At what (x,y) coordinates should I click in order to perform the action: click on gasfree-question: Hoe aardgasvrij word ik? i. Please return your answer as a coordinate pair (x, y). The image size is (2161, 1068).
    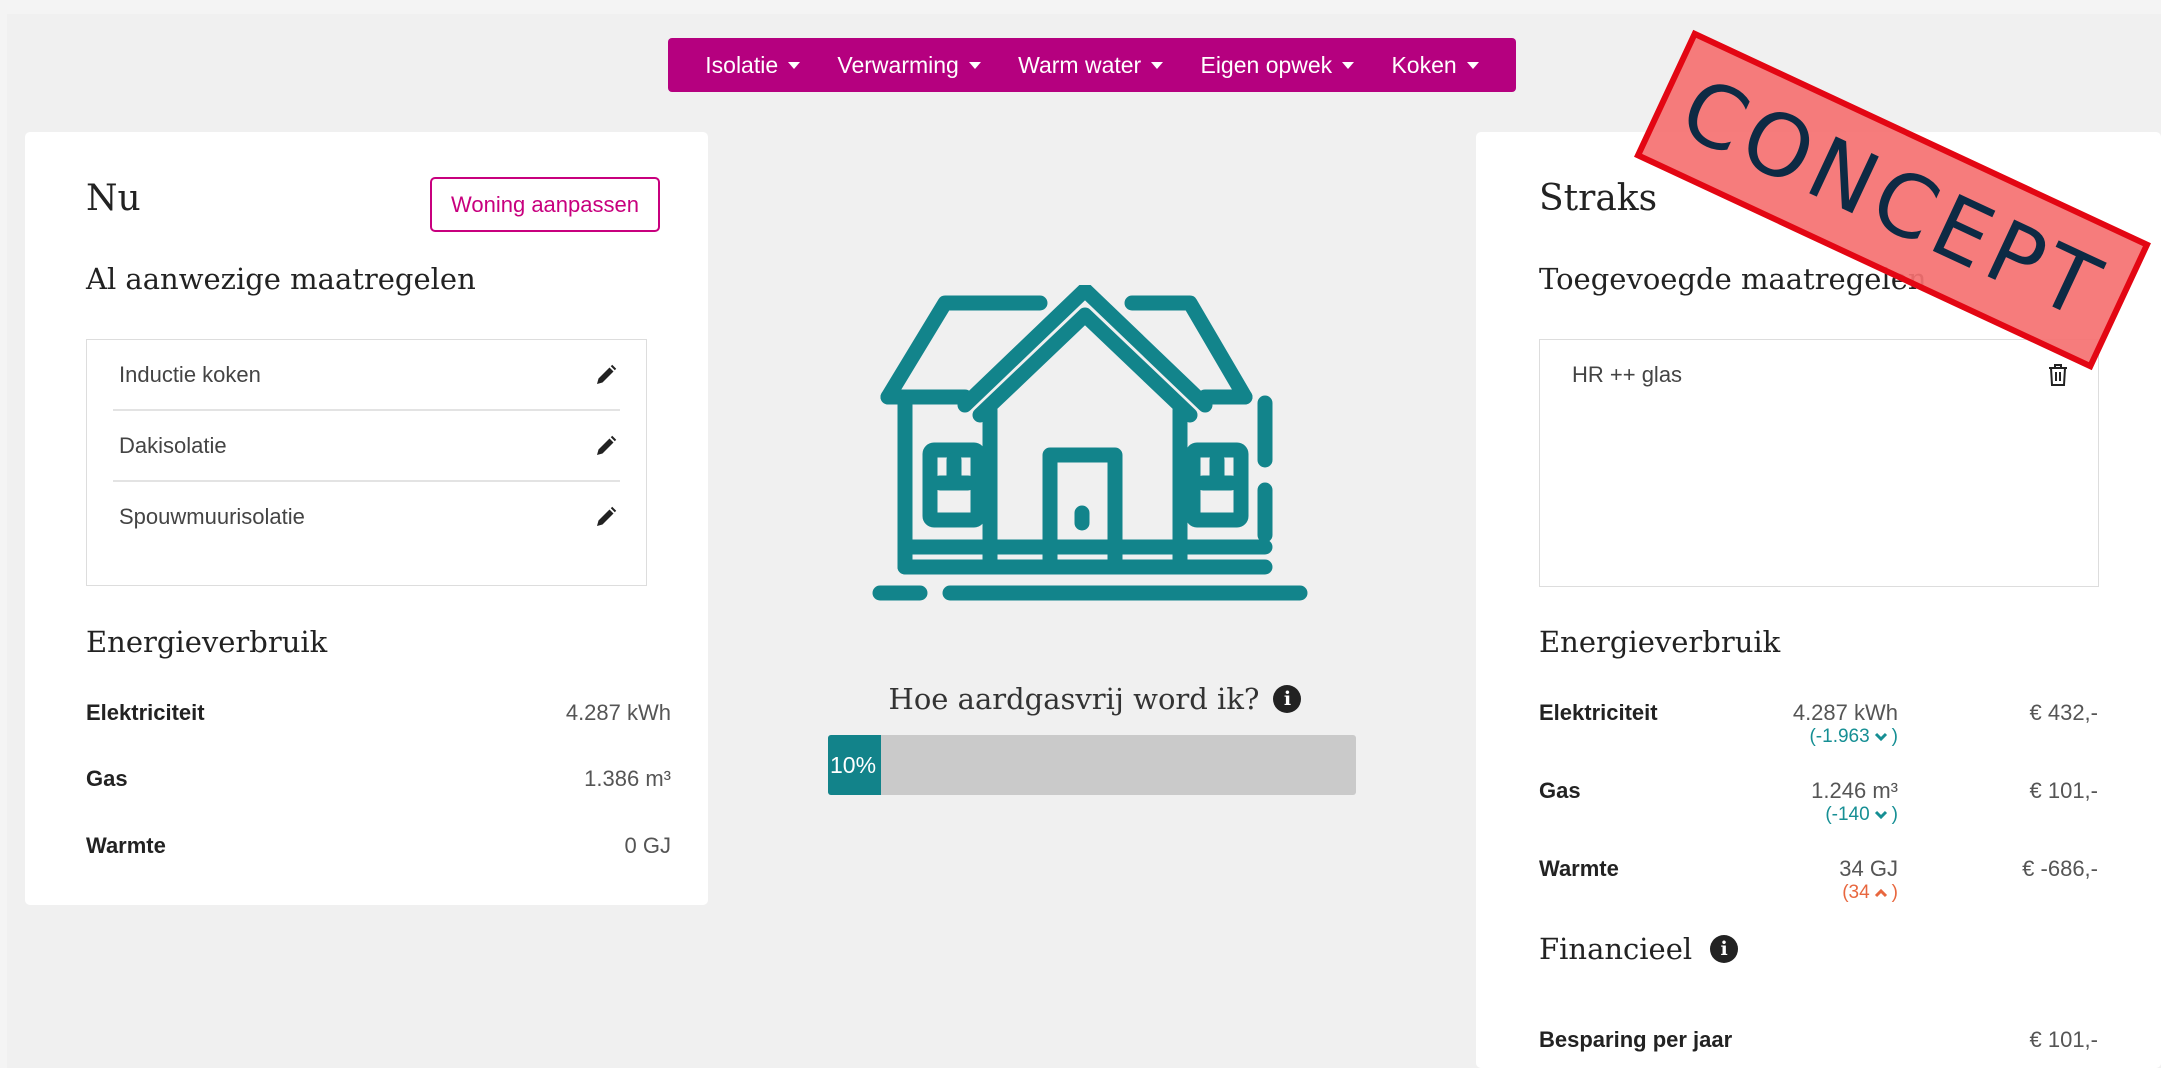
    Looking at the image, I should click on (1095, 699).